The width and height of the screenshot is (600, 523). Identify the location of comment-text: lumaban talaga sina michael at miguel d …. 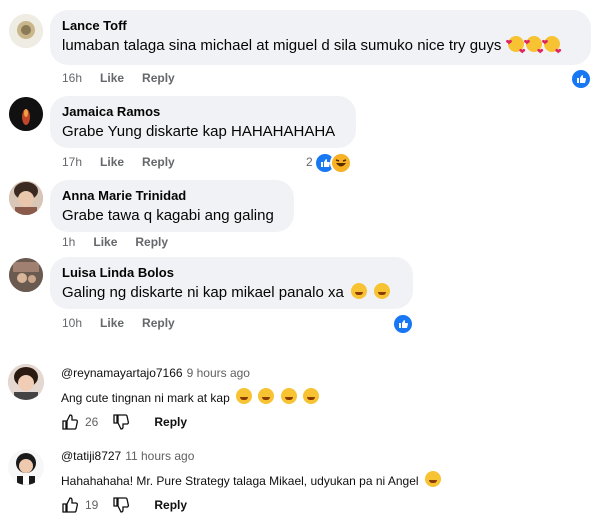
(320, 47).